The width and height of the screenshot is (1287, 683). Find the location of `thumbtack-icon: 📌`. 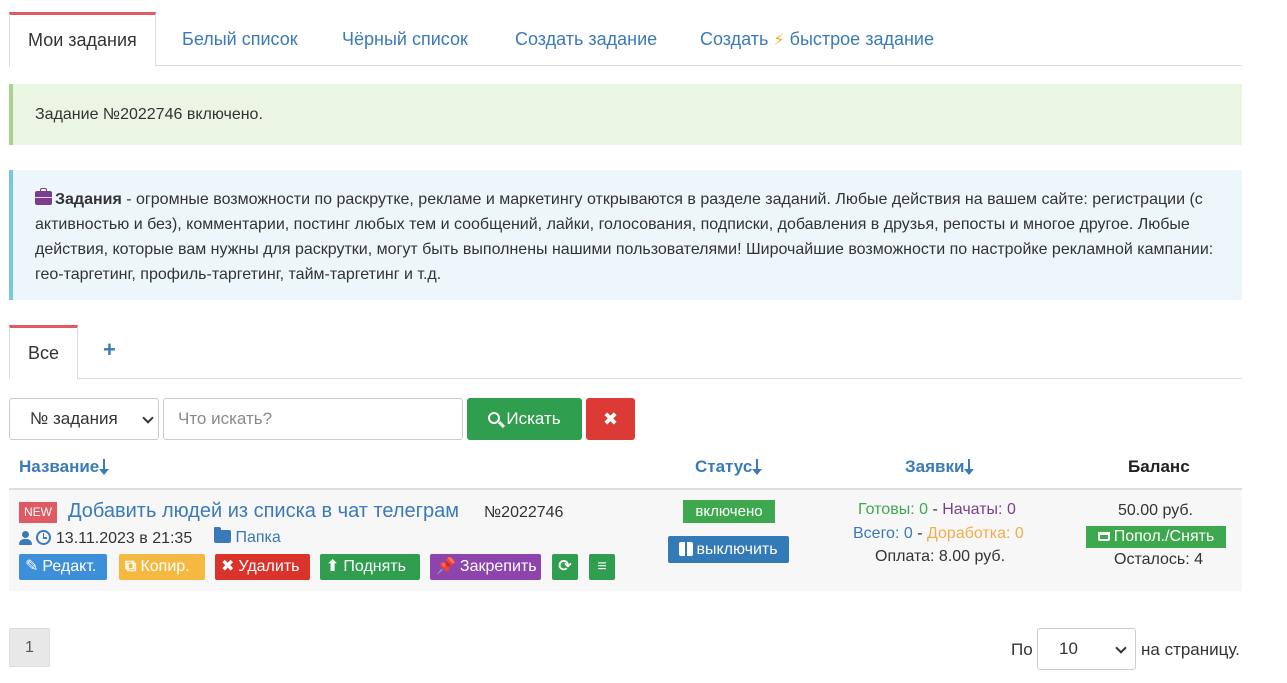

thumbtack-icon: 📌 is located at coordinates (446, 566).